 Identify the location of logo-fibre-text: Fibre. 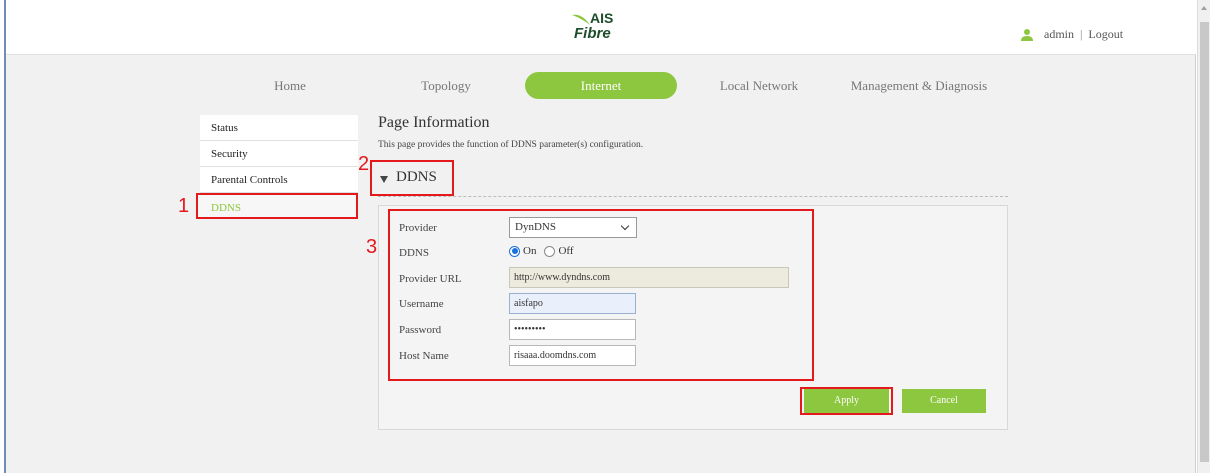
(592, 33).